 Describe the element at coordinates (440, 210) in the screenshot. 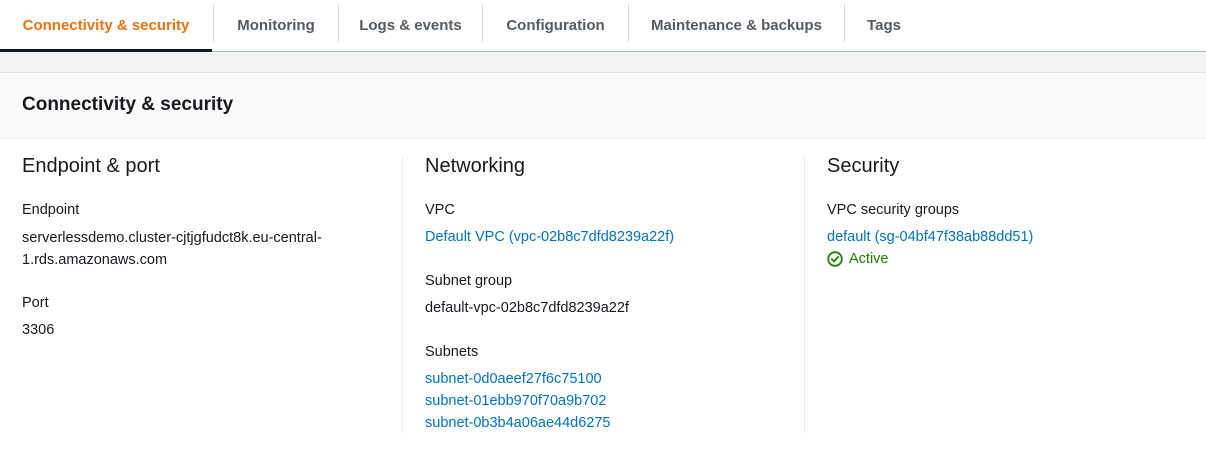

I see `vpc-label: VPC` at that location.